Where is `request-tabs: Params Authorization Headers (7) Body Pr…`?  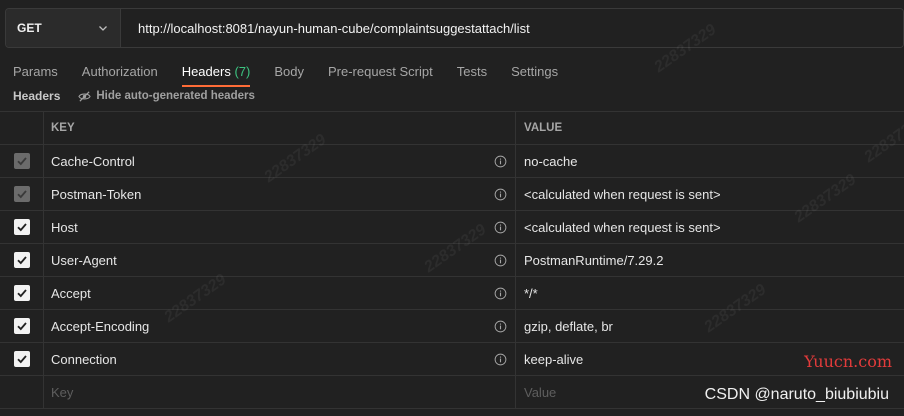 request-tabs: Params Authorization Headers (7) Body Pr… is located at coordinates (285, 72).